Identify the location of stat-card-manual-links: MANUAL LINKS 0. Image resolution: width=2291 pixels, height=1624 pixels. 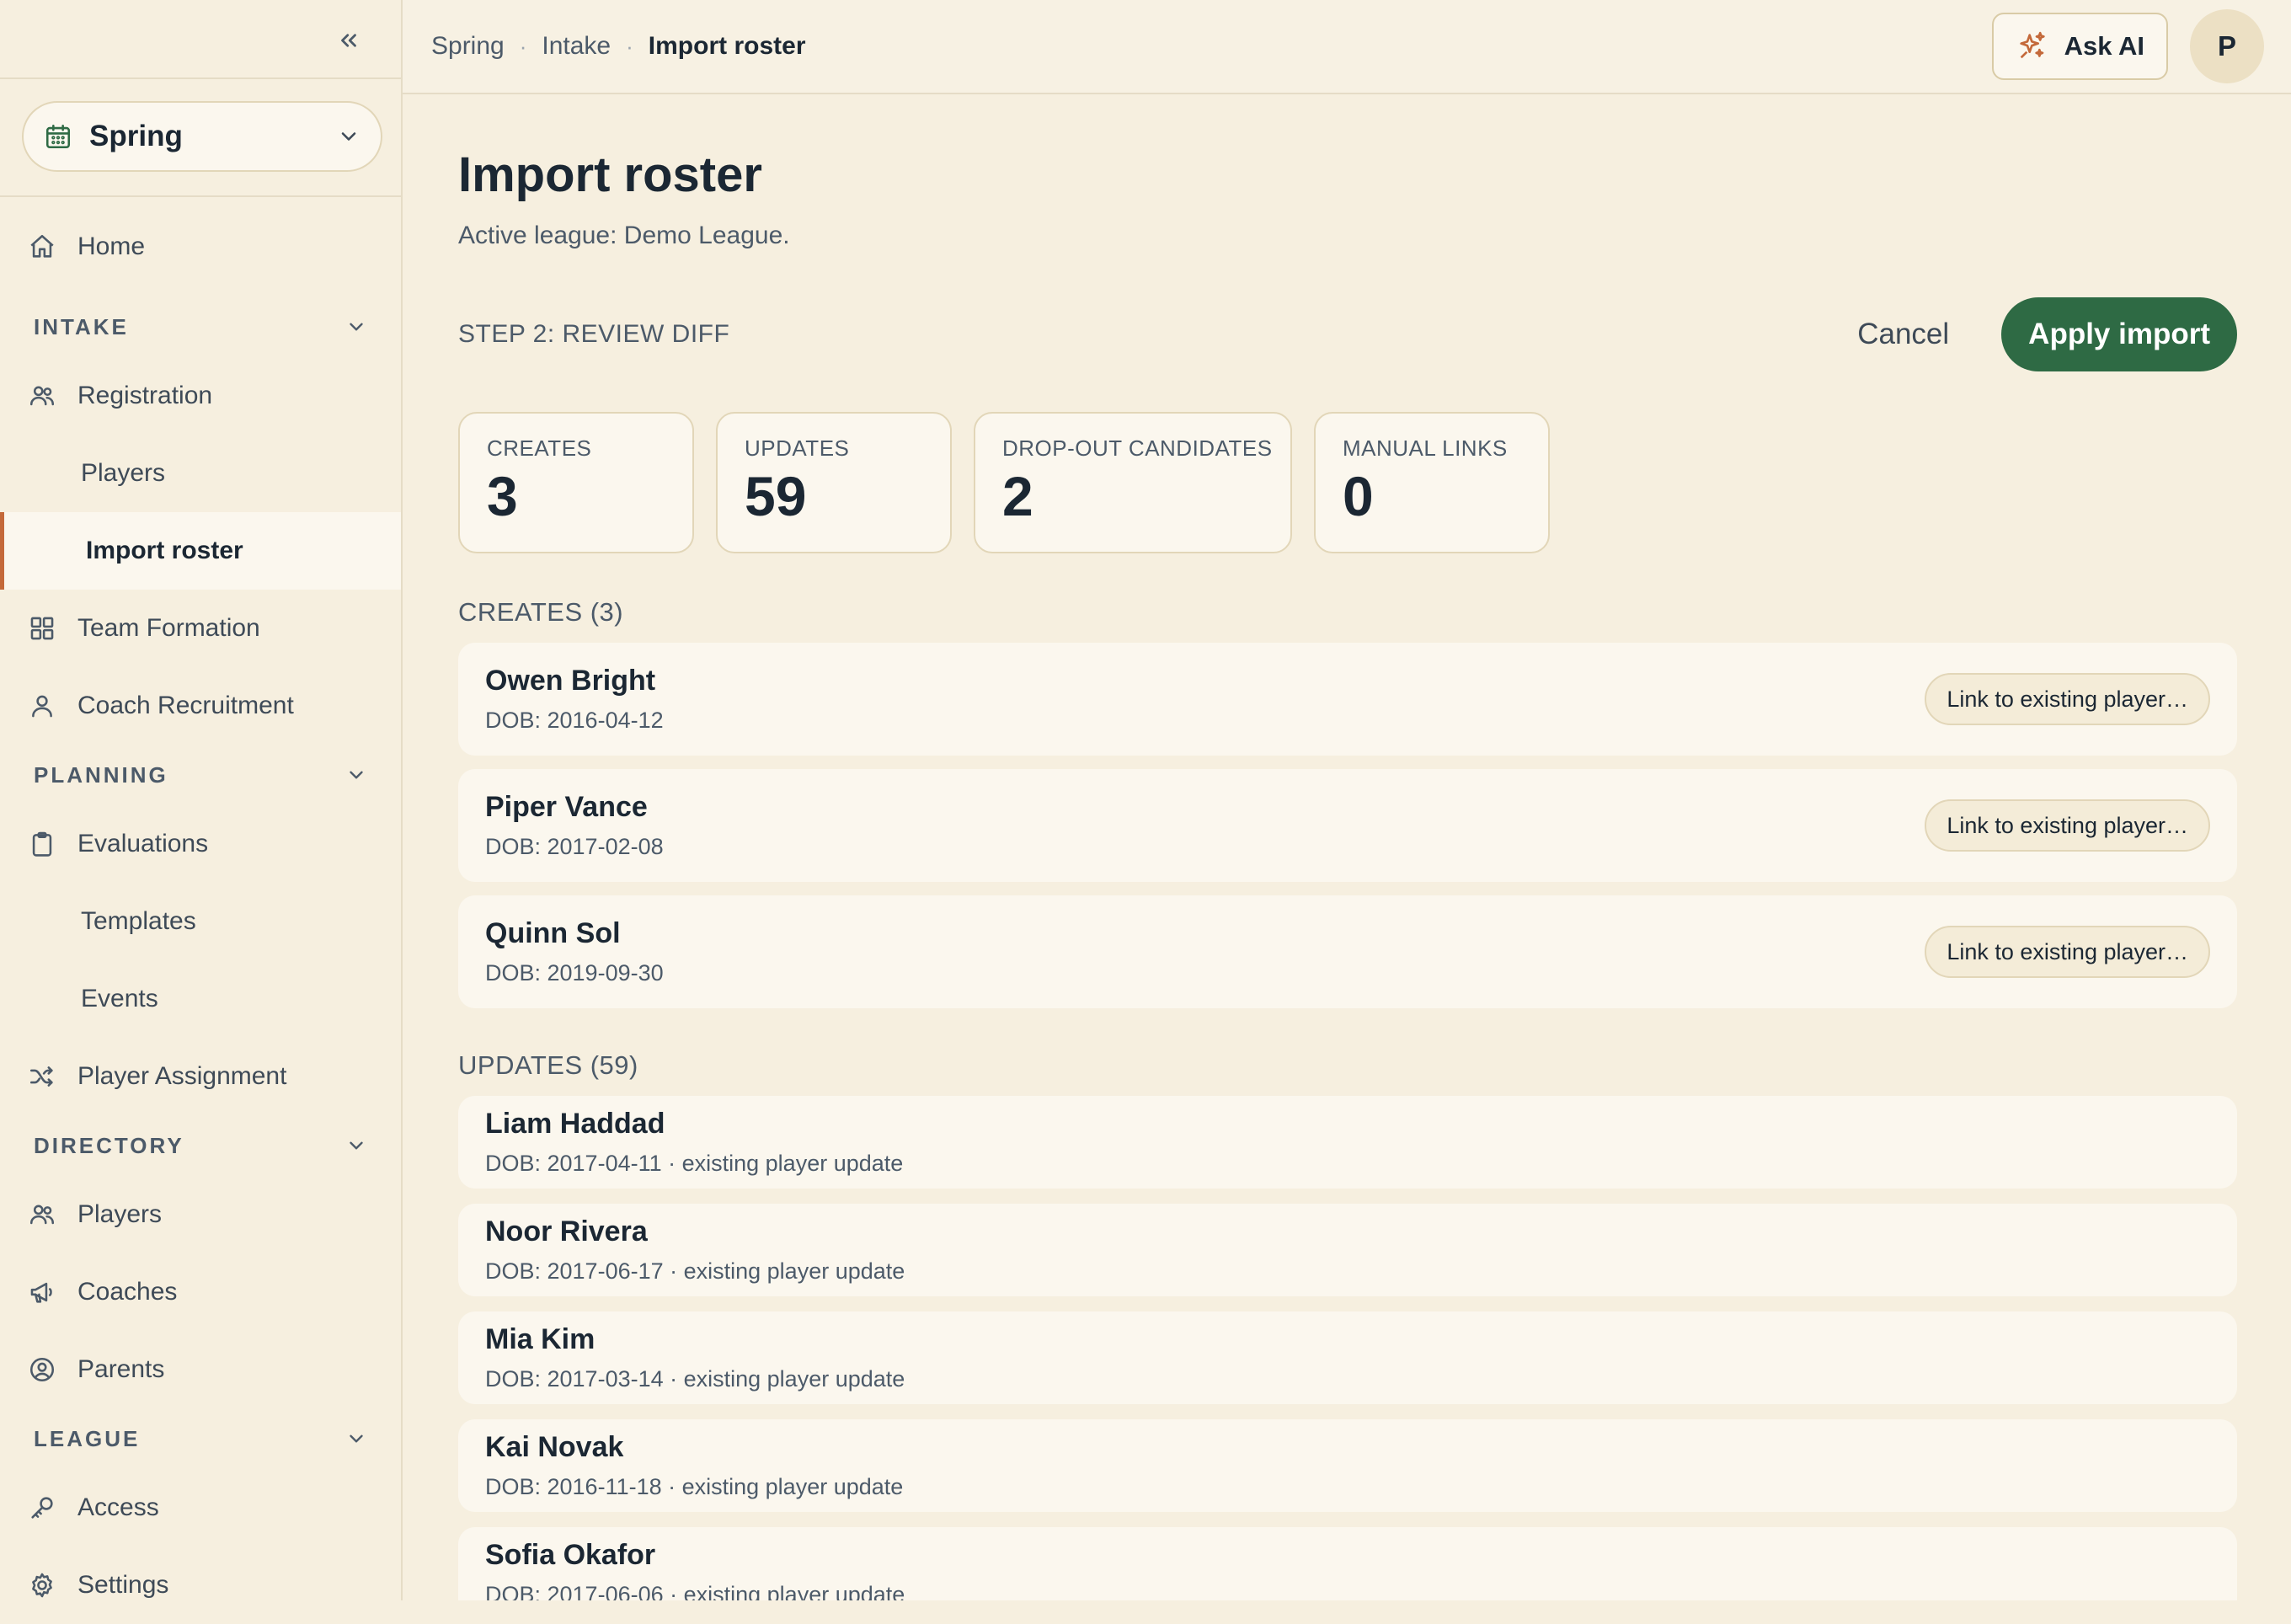
(1432, 482).